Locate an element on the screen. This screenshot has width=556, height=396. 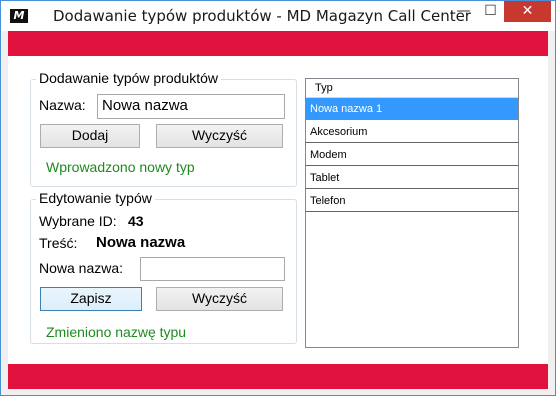
edit-clear-button: Wyczyść is located at coordinates (219, 299).